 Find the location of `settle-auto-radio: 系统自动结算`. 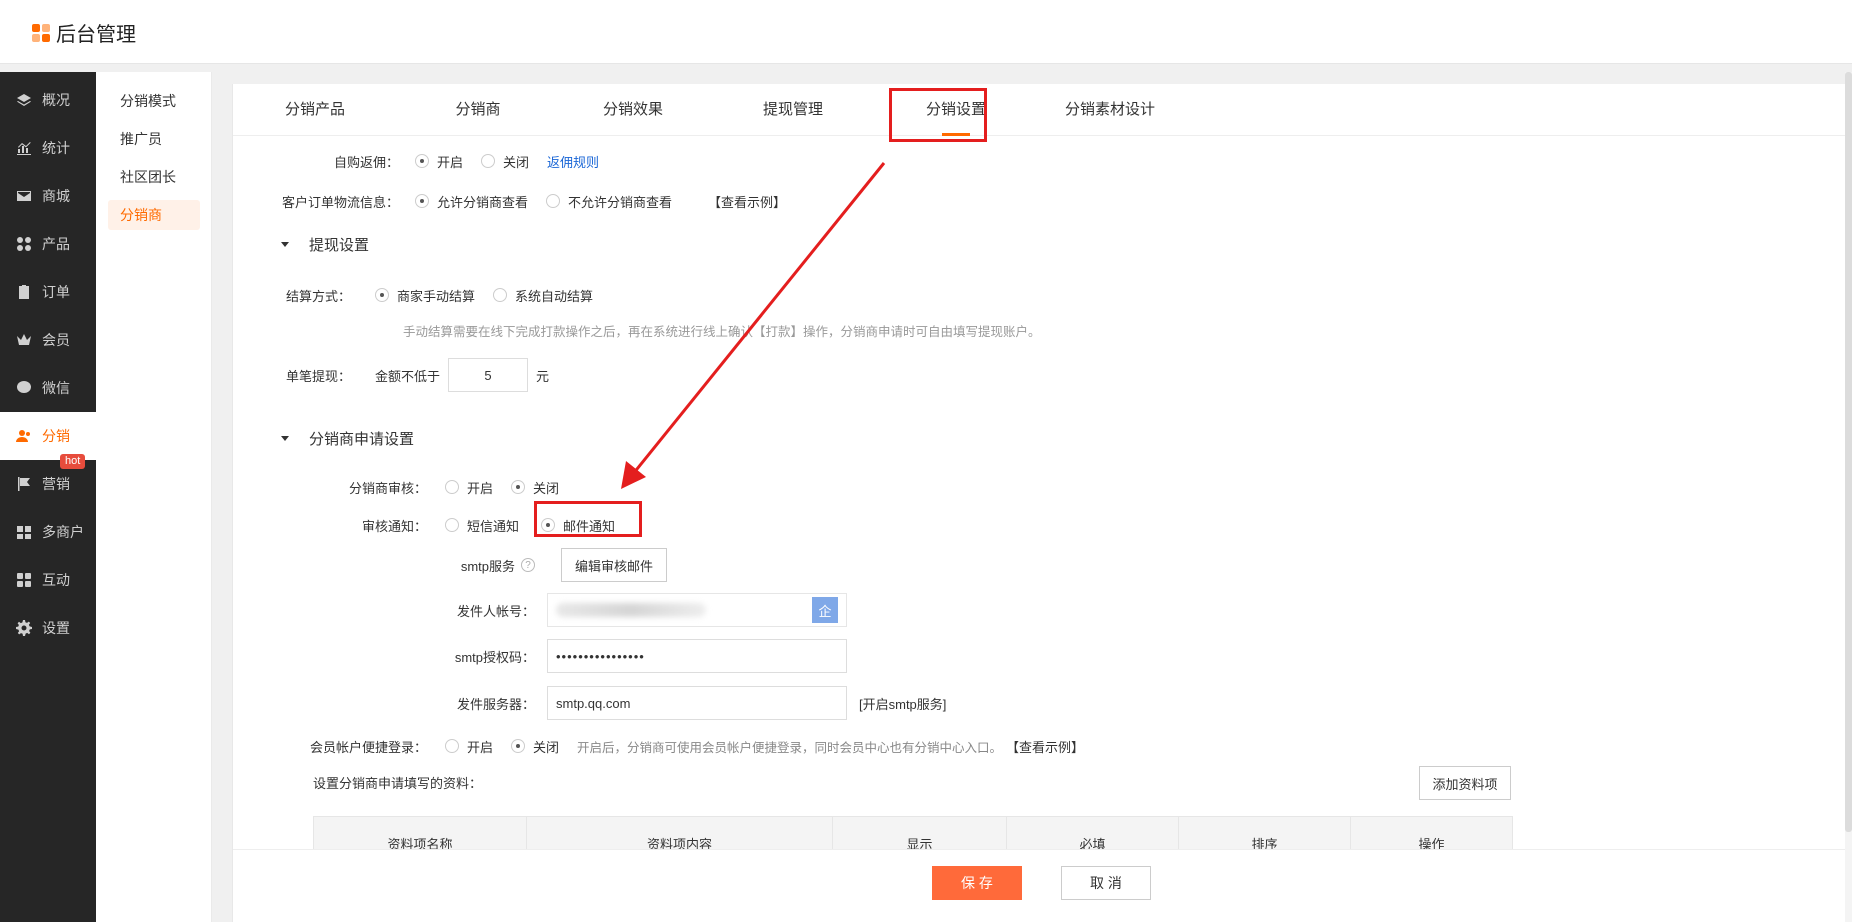

settle-auto-radio: 系统自动结算 is located at coordinates (543, 295).